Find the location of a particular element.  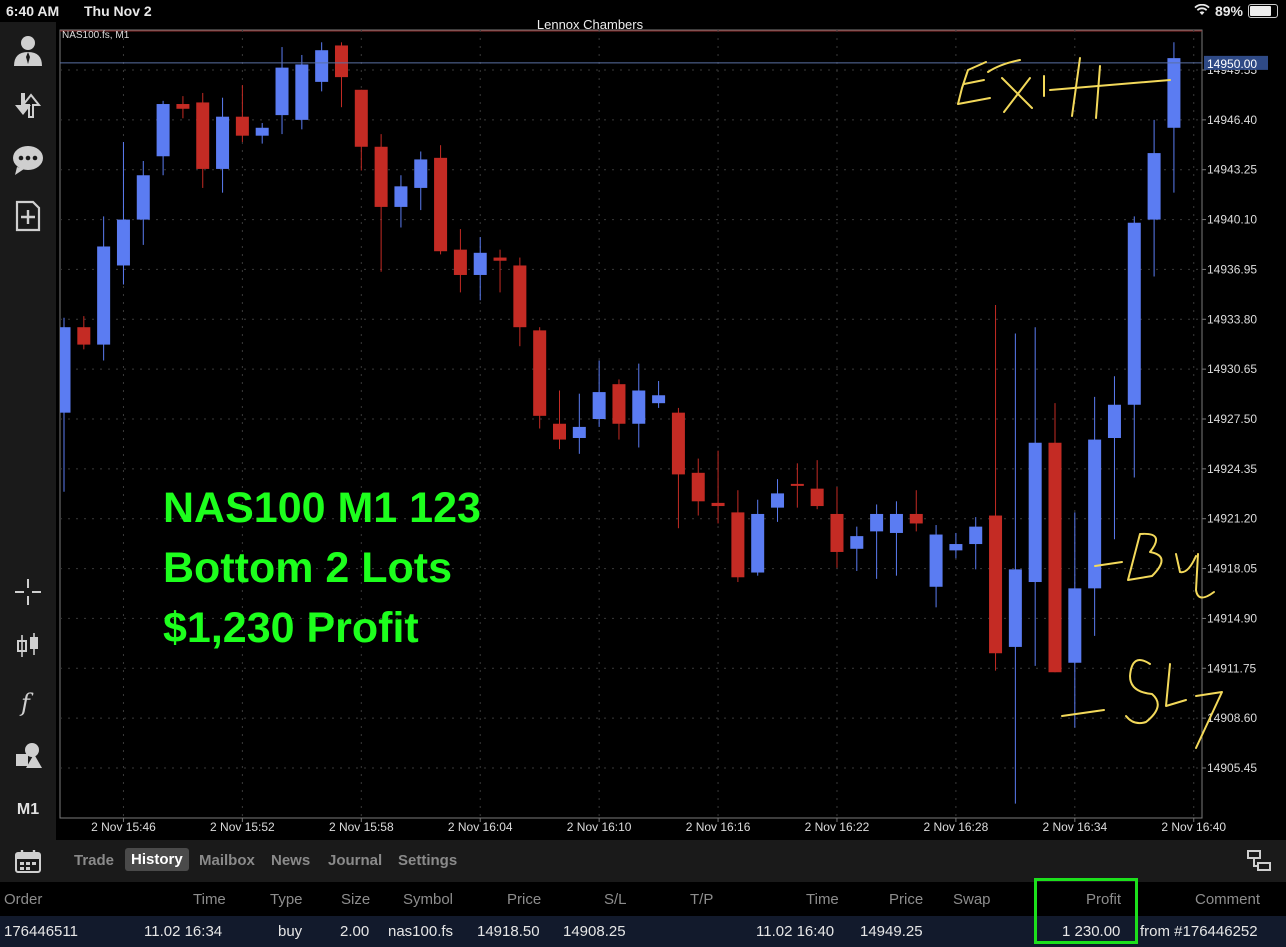

y-tick-label: 14914.90 is located at coordinates (1232, 618).